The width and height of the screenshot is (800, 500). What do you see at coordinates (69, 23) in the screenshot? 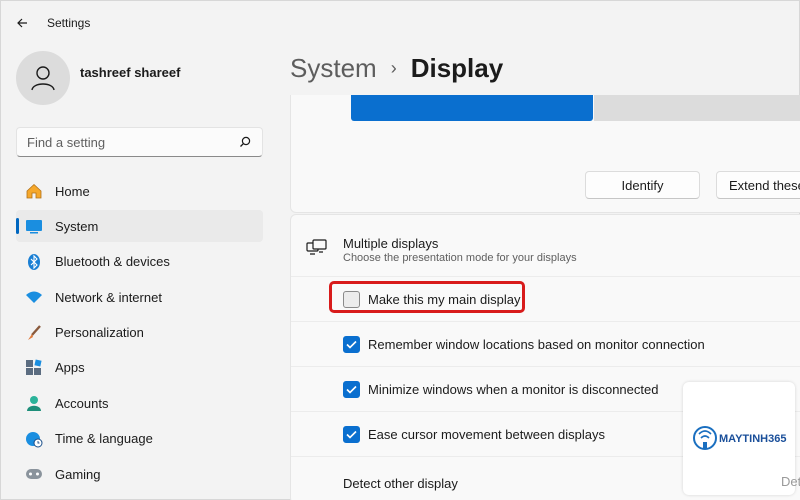
I see `app-title: Settings` at bounding box center [69, 23].